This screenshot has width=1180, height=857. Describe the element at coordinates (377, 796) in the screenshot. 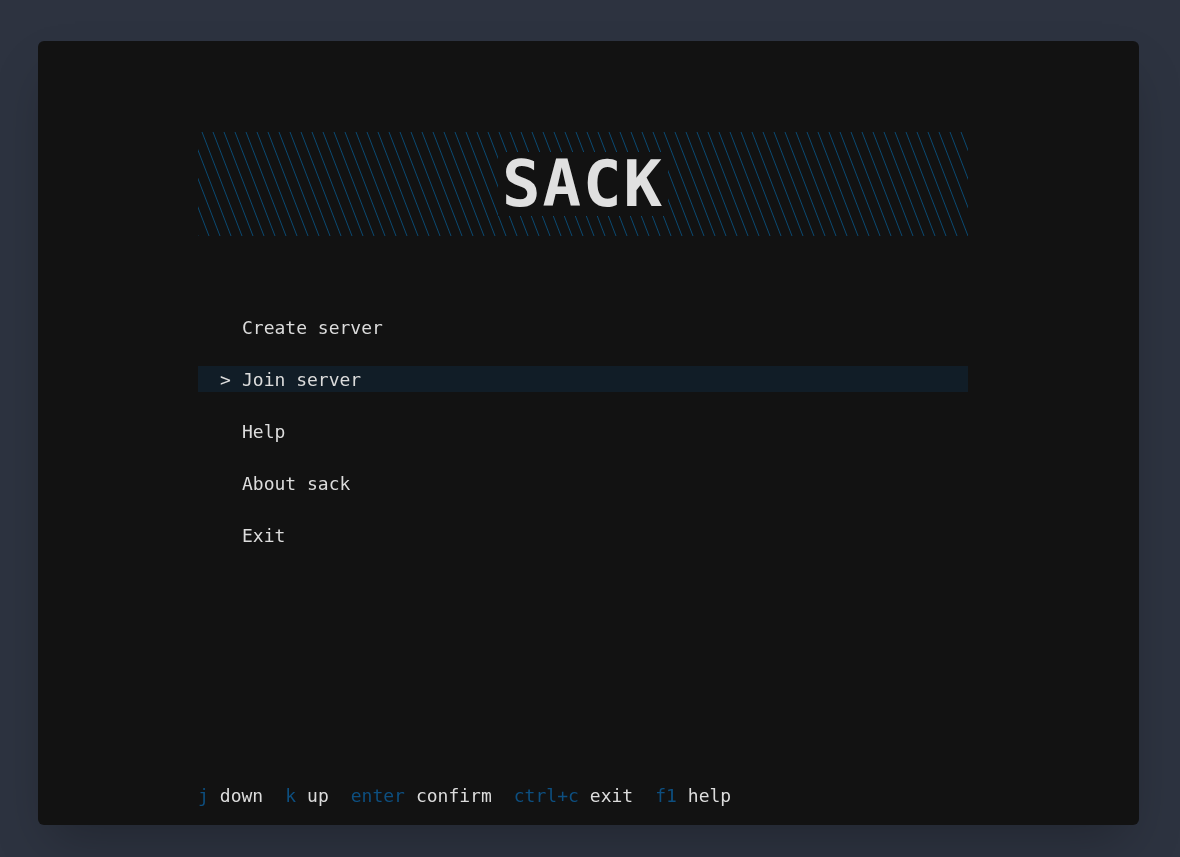

I see `key-hint: enter` at that location.